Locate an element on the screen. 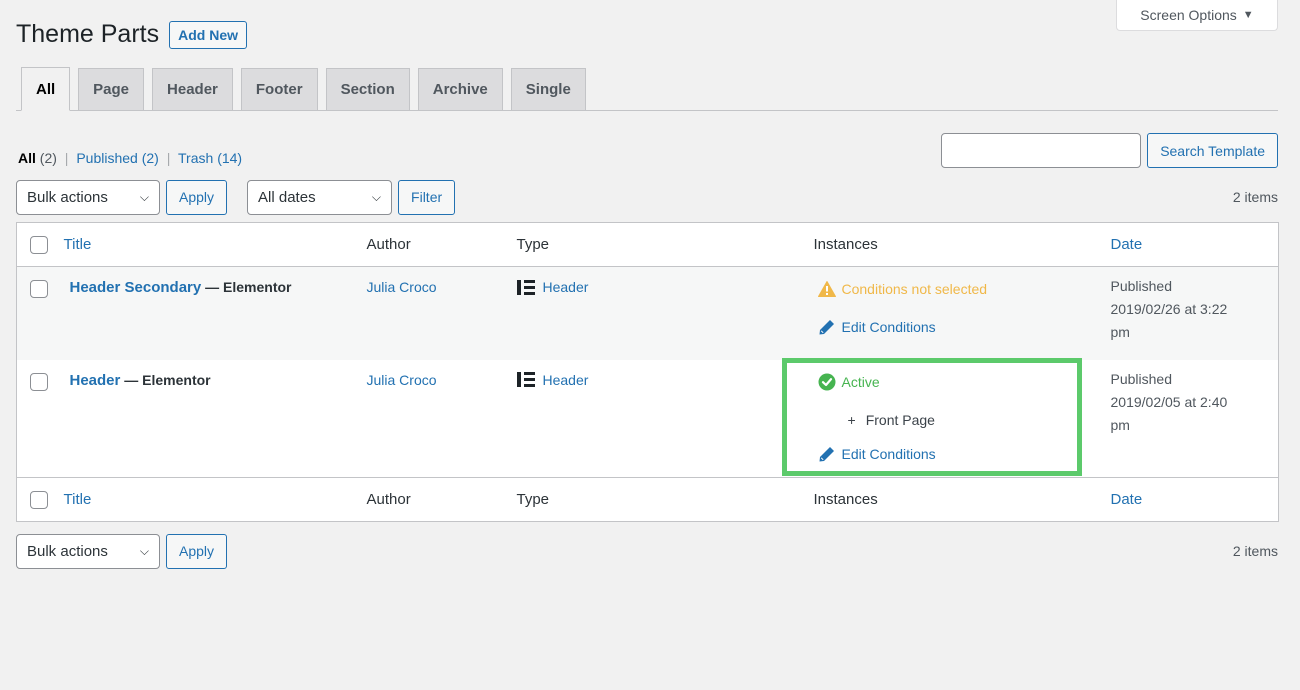  date-cell: Published 2019/02/26 at 3:22 pm is located at coordinates (1169, 309).